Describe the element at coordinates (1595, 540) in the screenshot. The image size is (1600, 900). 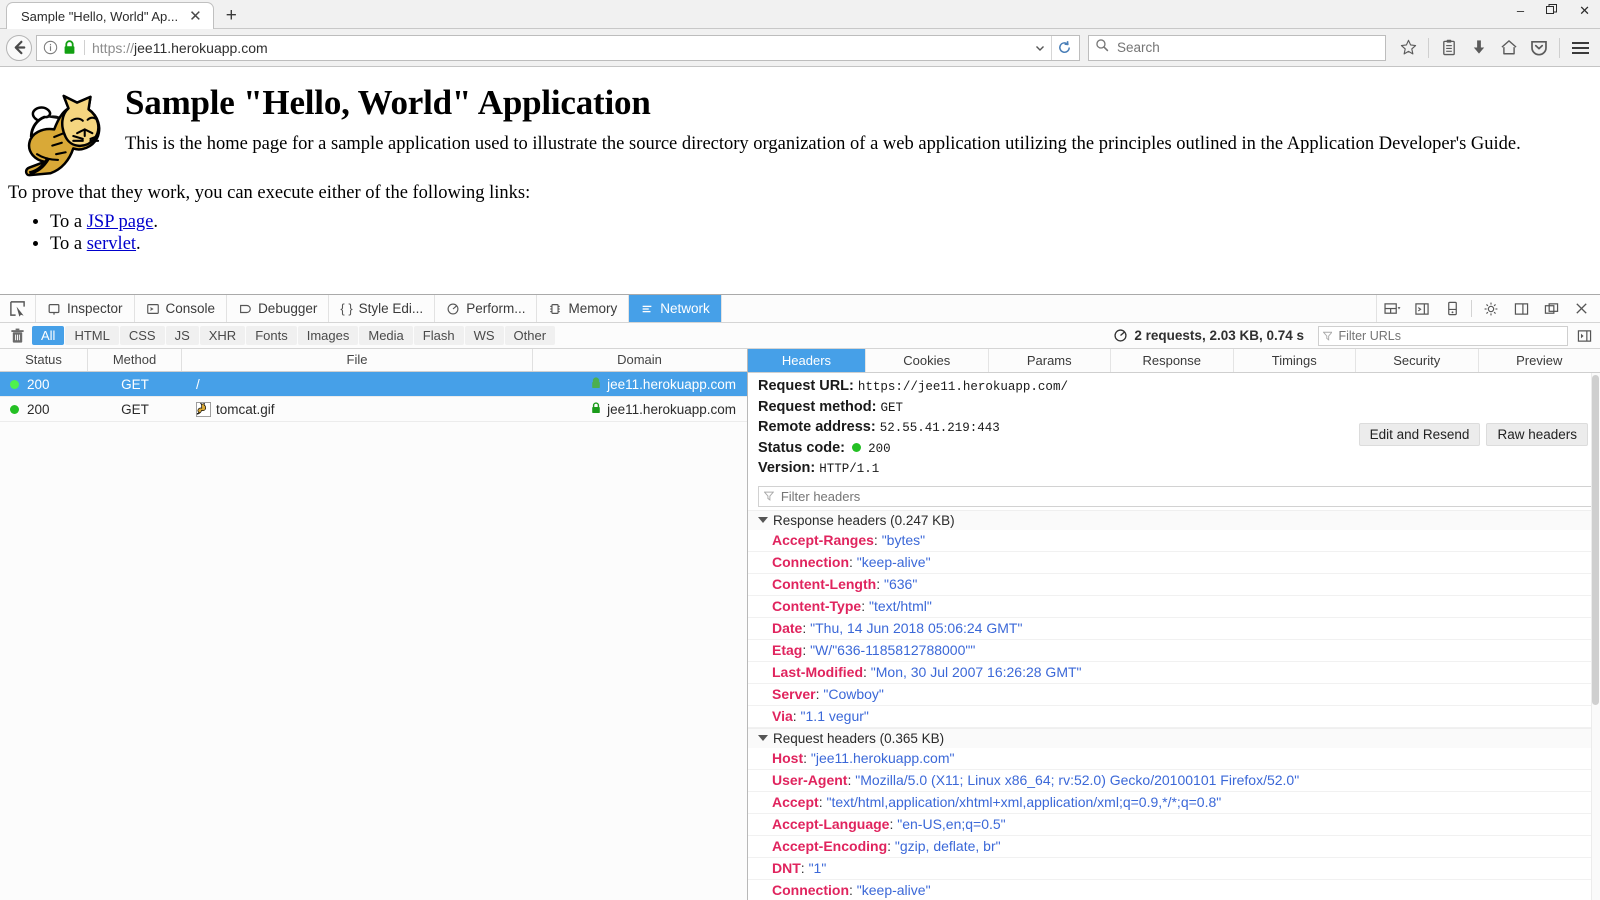
I see `scrollbar-thumb` at that location.